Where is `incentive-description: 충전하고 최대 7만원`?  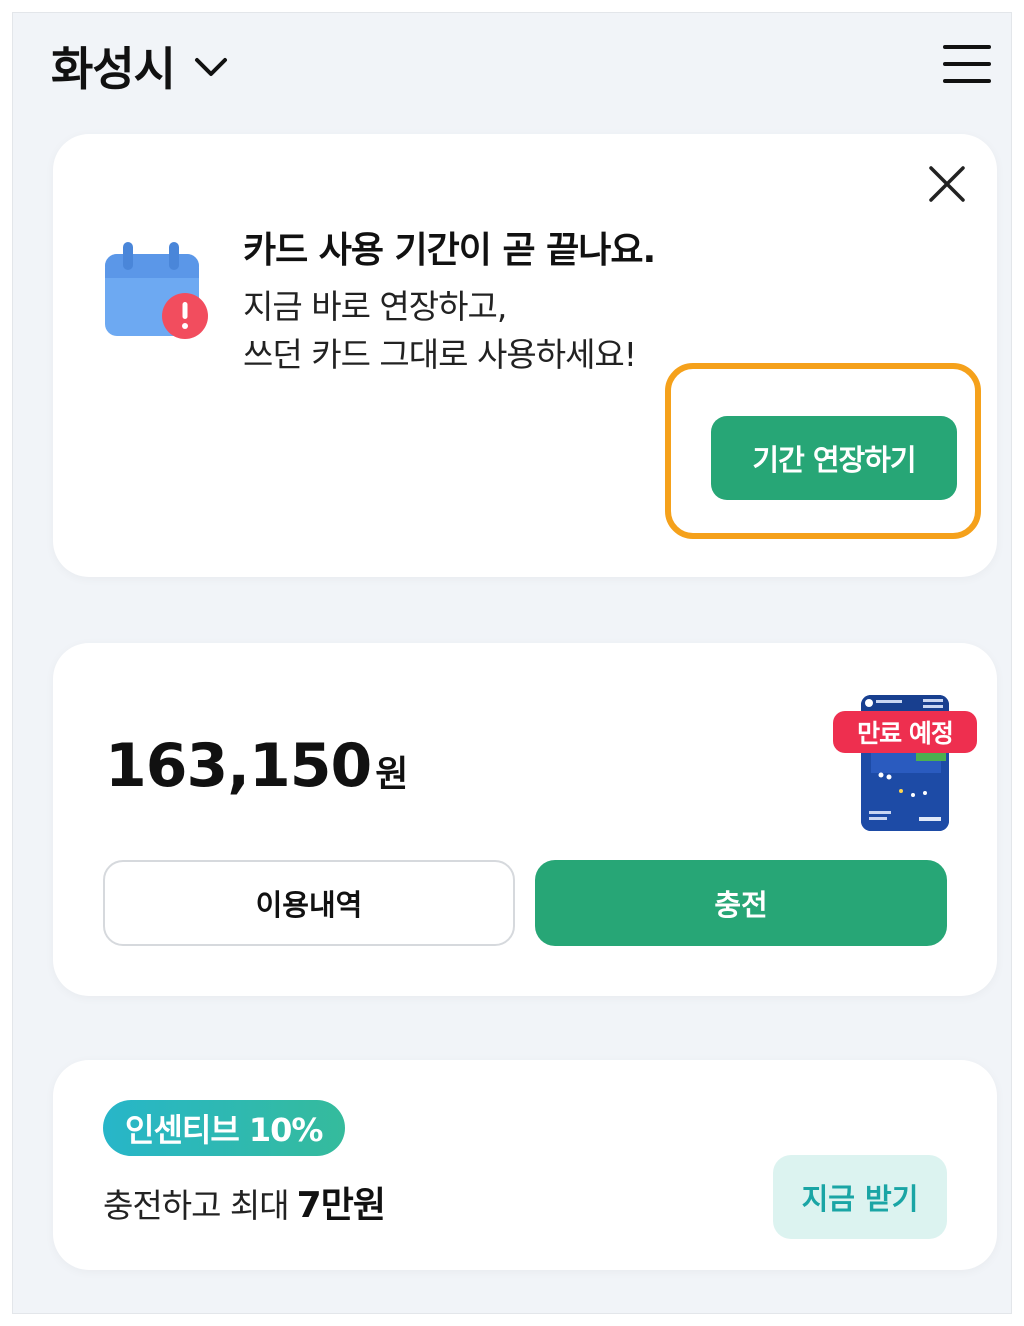 incentive-description: 충전하고 최대 7만원 is located at coordinates (244, 1202).